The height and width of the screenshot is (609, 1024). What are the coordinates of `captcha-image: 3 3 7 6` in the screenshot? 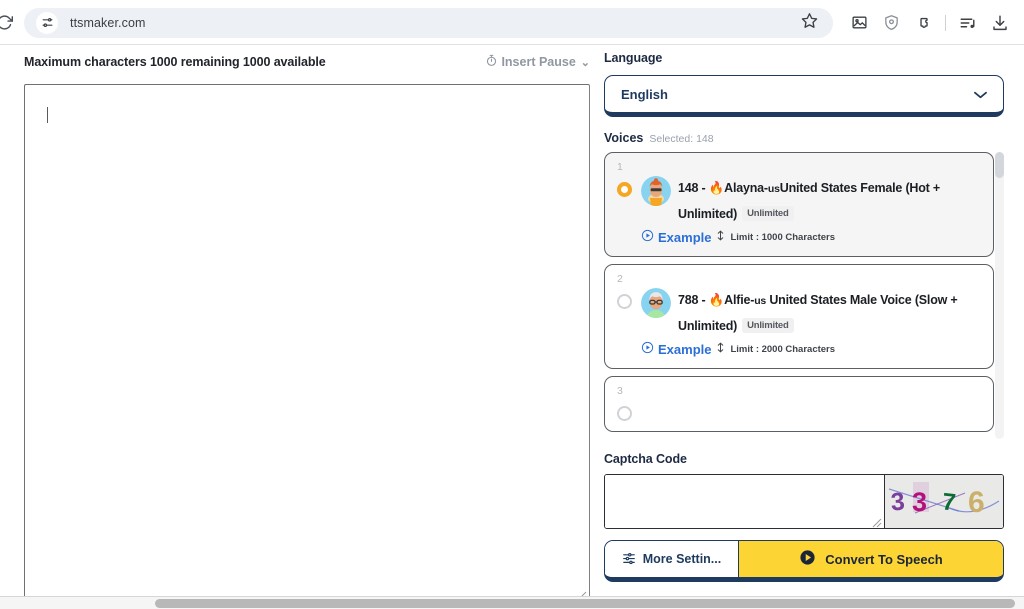 It's located at (944, 501).